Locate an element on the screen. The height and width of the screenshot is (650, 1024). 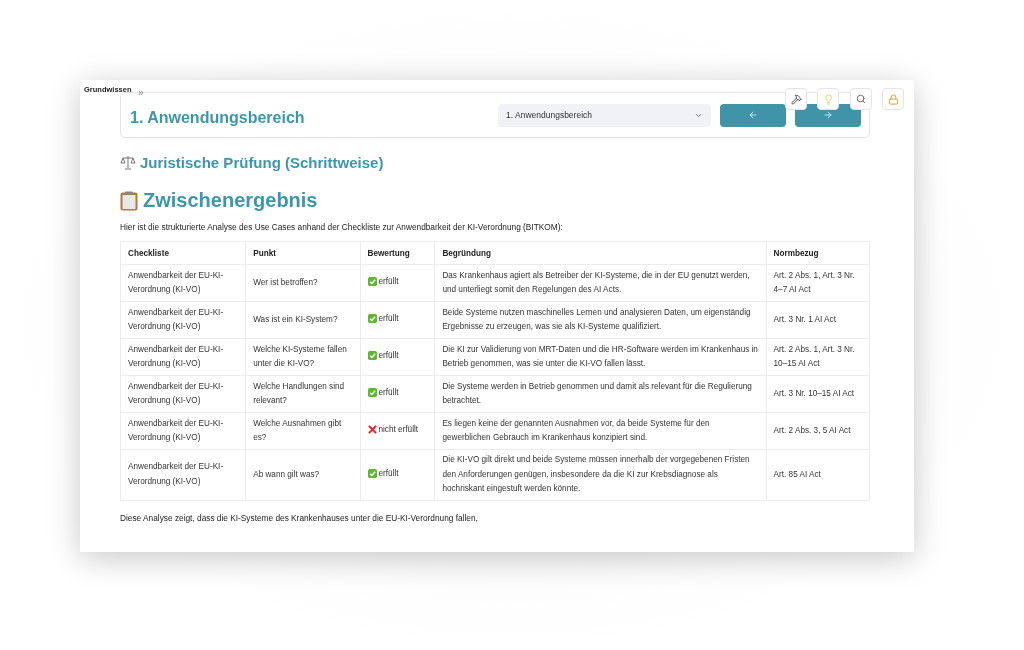
arrow-left-icon is located at coordinates (753, 115).